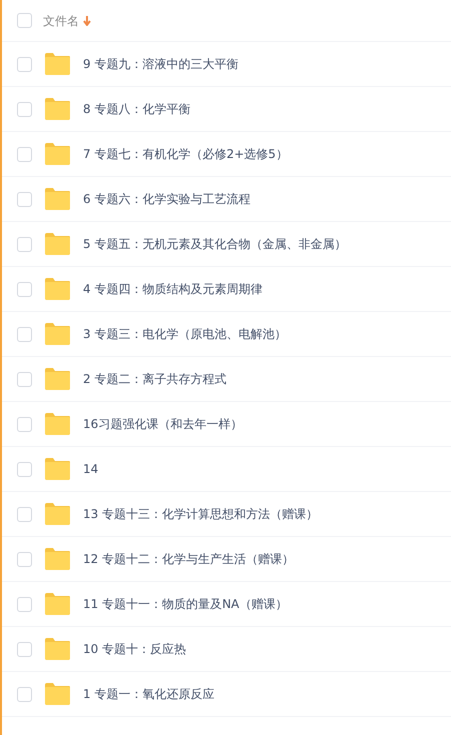 This screenshot has width=451, height=735. What do you see at coordinates (61, 21) in the screenshot?
I see `column-header: 文件名` at bounding box center [61, 21].